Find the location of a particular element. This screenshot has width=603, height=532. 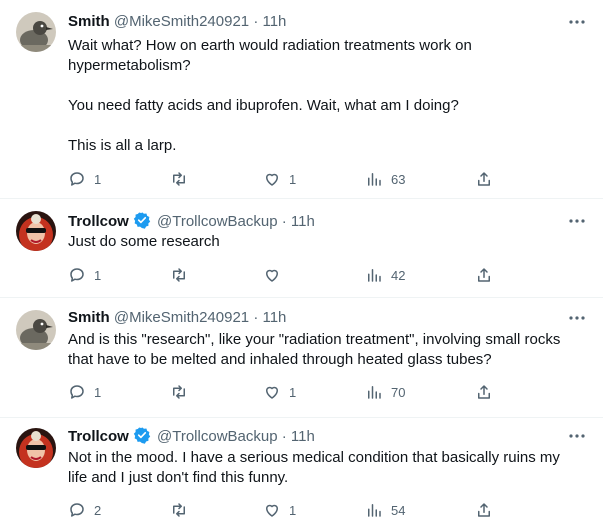

views-button: 63 is located at coordinates (385, 179).